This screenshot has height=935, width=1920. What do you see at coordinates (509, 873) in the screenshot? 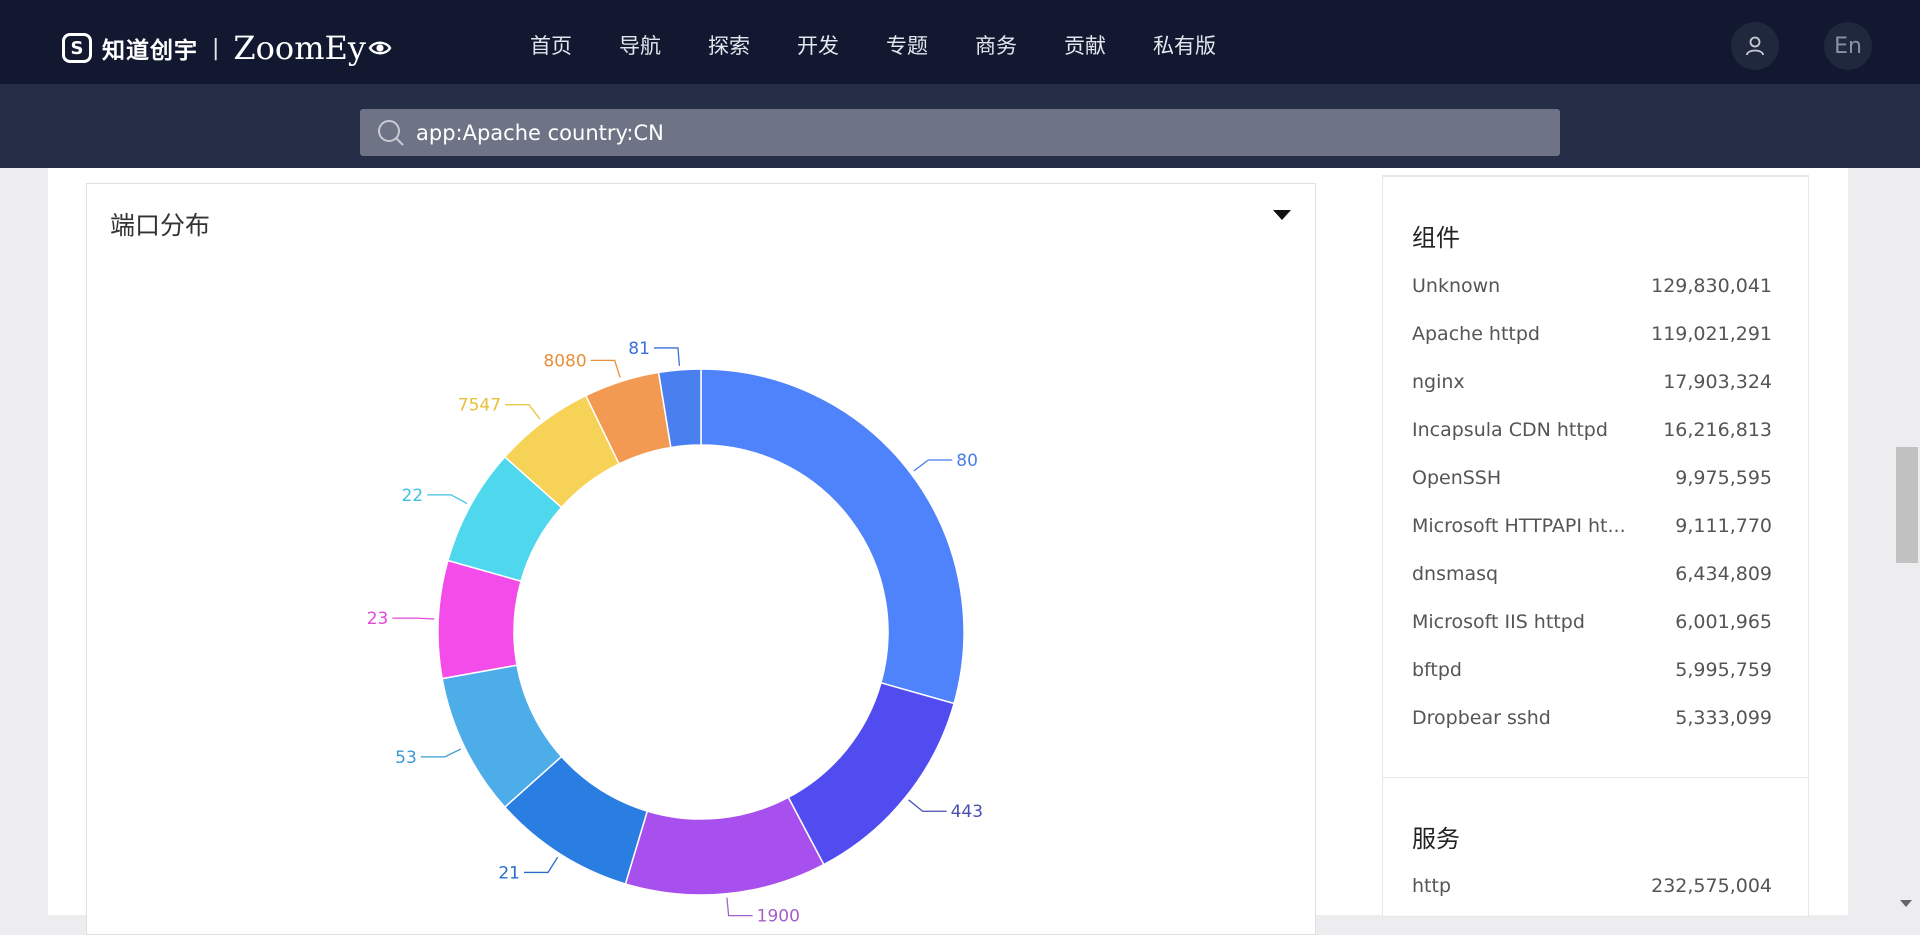
I see `slice-label: 21` at bounding box center [509, 873].